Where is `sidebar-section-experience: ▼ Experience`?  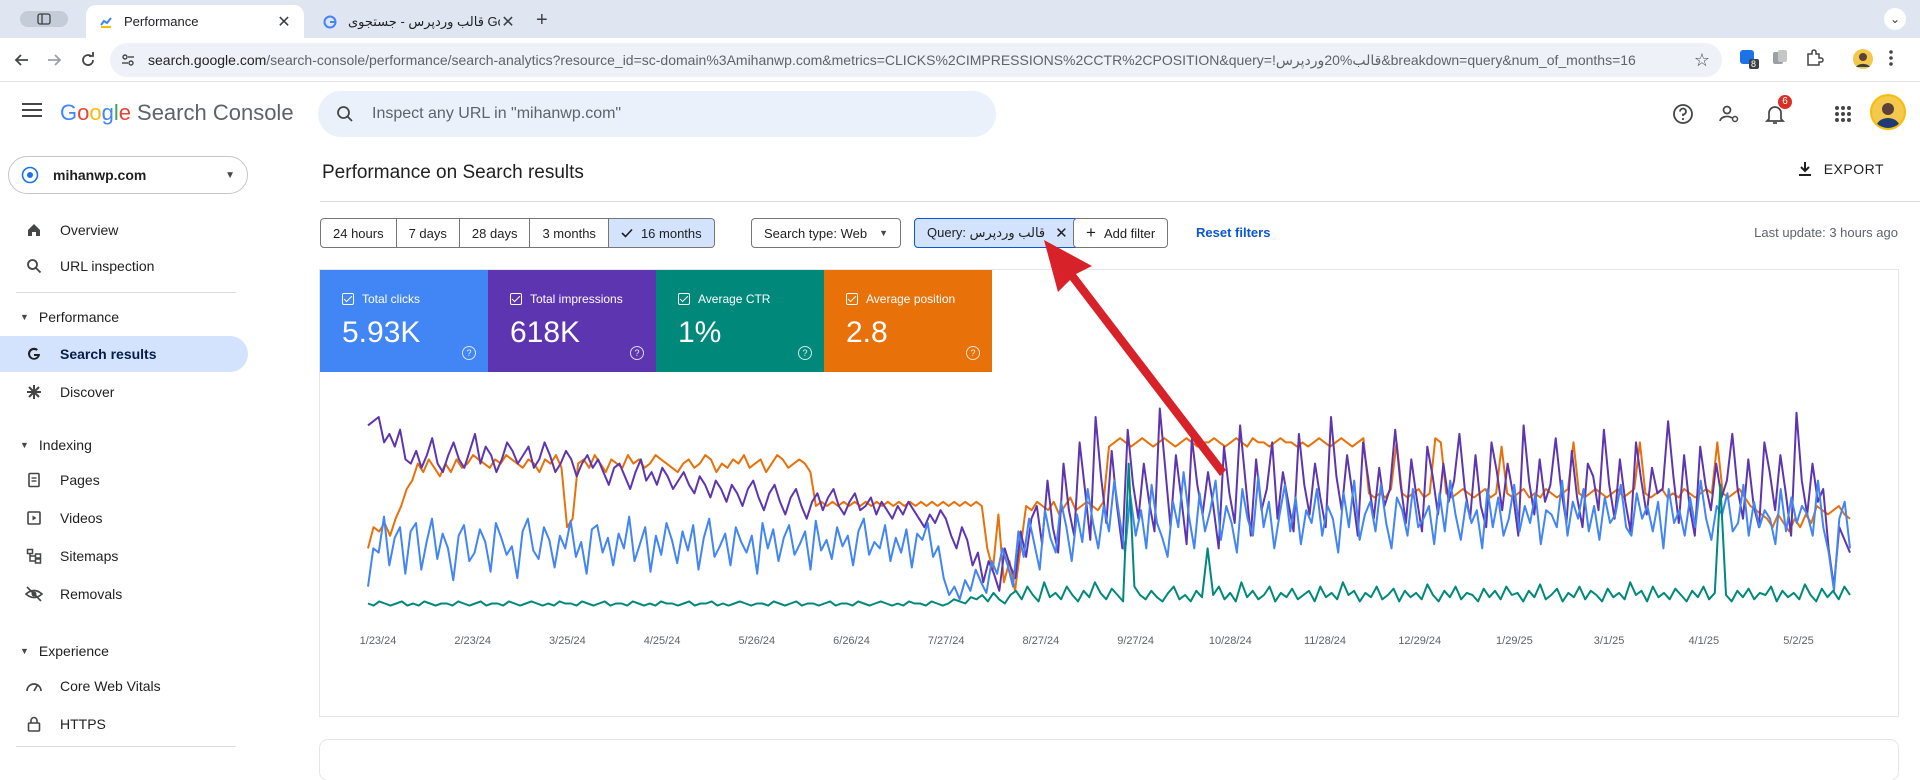
sidebar-section-experience: ▼ Experience is located at coordinates (124, 651).